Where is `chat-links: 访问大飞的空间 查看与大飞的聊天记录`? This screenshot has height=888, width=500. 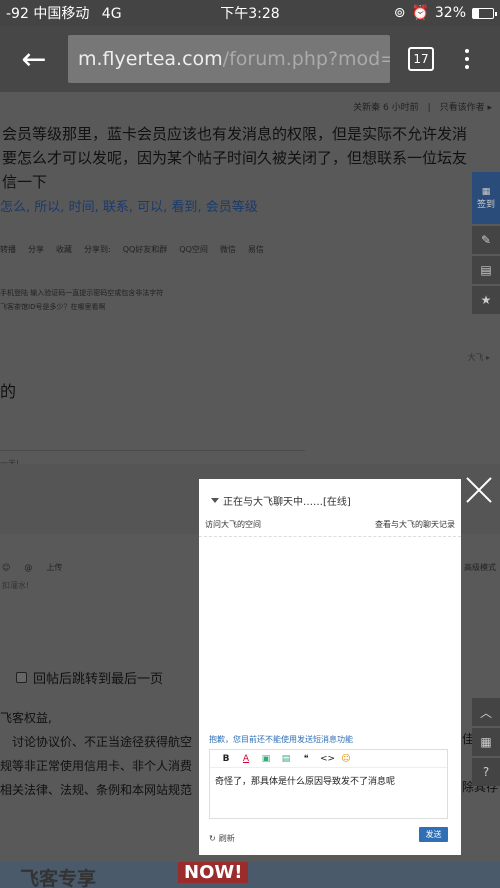
chat-links: 访问大飞的空间 查看与大飞的聊天记录 is located at coordinates (330, 528).